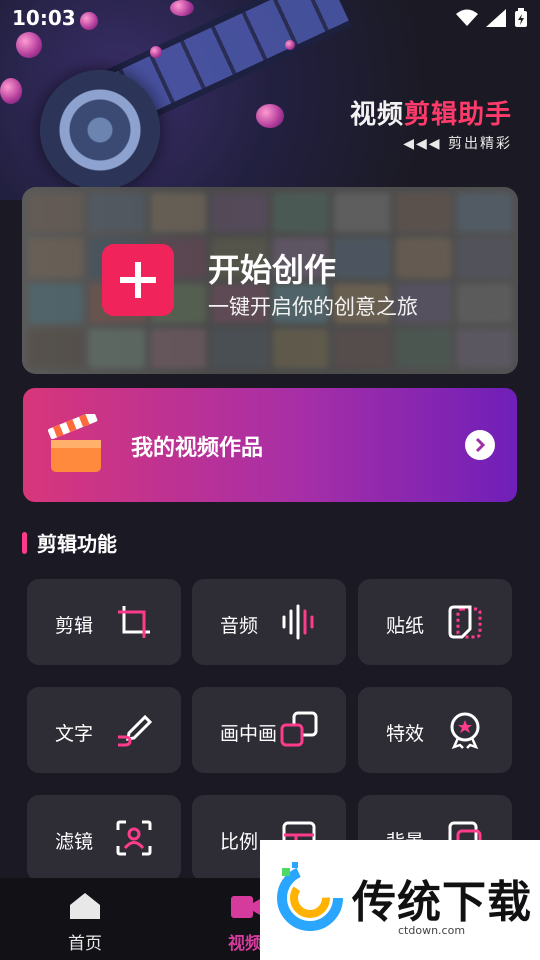  What do you see at coordinates (100, 130) in the screenshot?
I see `film-reel-graphic` at bounding box center [100, 130].